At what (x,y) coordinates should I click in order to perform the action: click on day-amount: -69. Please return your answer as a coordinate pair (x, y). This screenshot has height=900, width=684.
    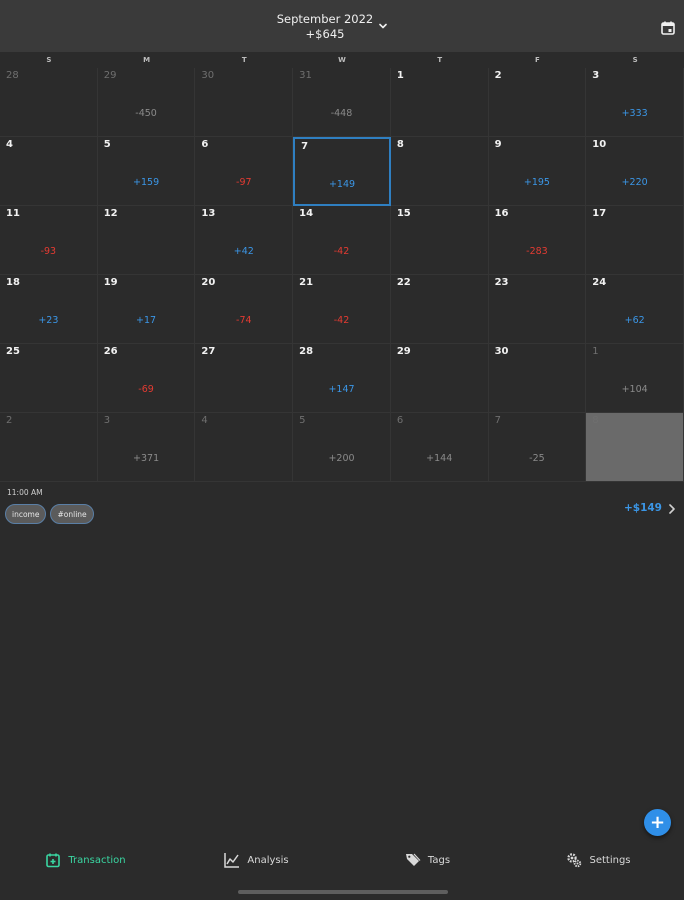
    Looking at the image, I should click on (146, 389).